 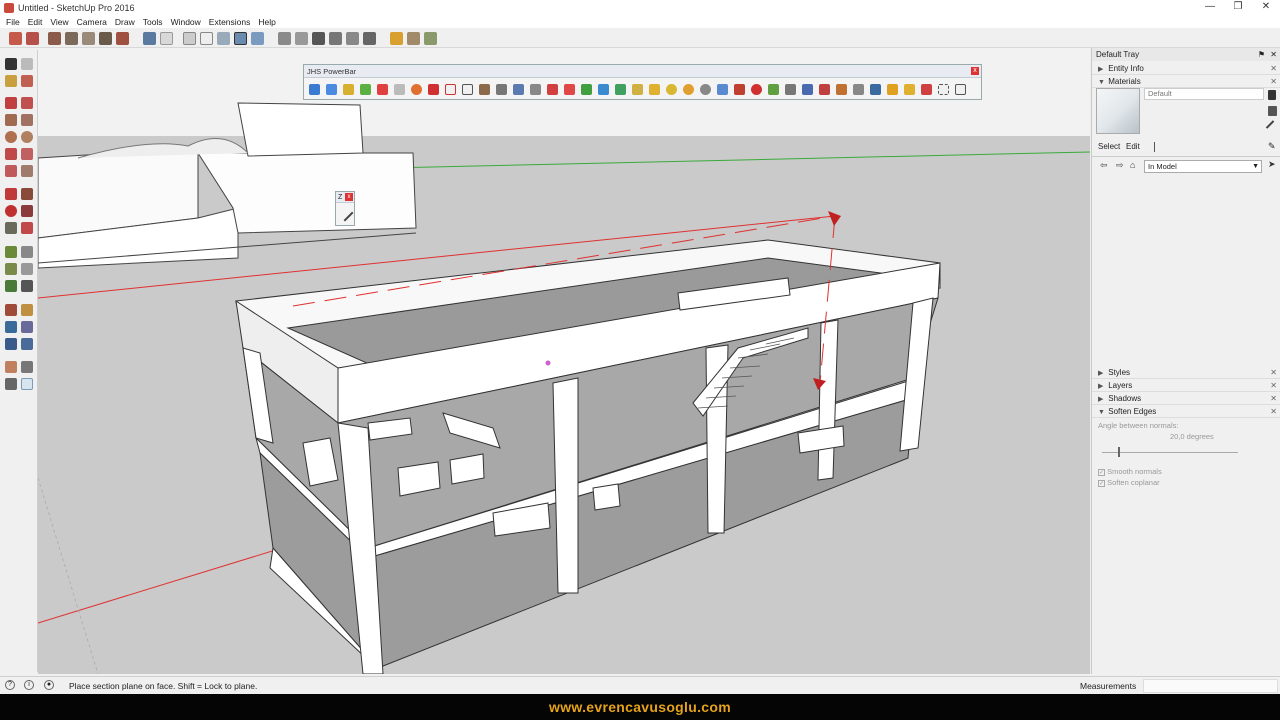 What do you see at coordinates (467, 89) in the screenshot?
I see `pb-outline-icon` at bounding box center [467, 89].